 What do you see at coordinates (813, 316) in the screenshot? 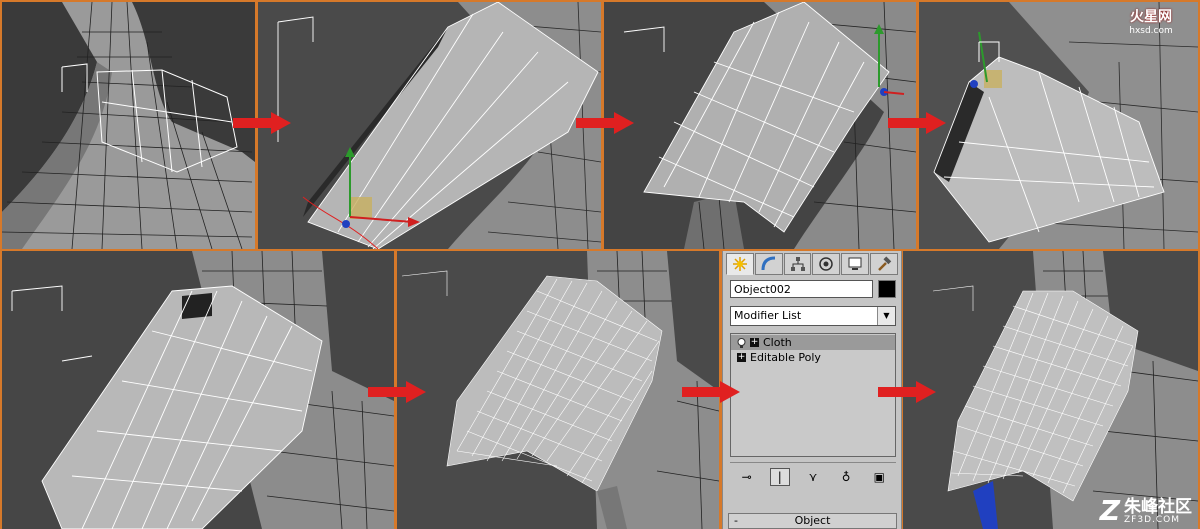
I see `modifier-list-dropdown: Modifier List ▼` at bounding box center [813, 316].